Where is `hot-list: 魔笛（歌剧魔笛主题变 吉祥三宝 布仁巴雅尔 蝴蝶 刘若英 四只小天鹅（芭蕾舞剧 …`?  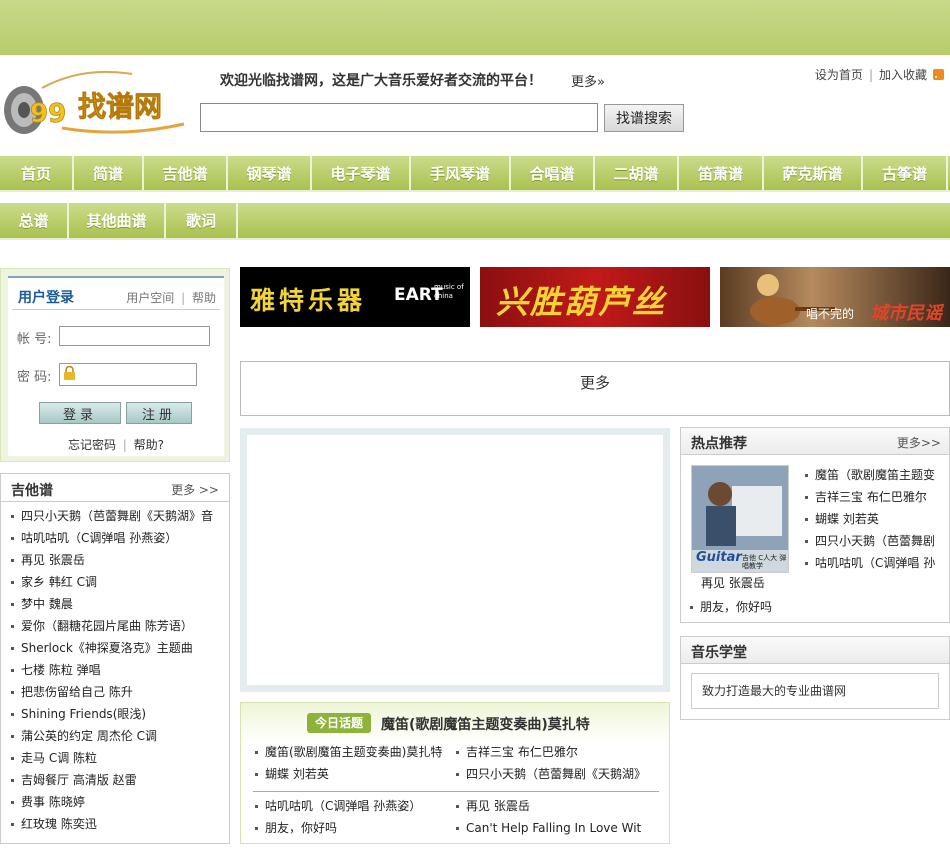
hot-list: 魔笛（歌剧魔笛主题变 吉祥三宝 布仁巴雅尔 蝴蝶 刘若英 四只小天鹅（芭蕾舞剧 … is located at coordinates (876, 519).